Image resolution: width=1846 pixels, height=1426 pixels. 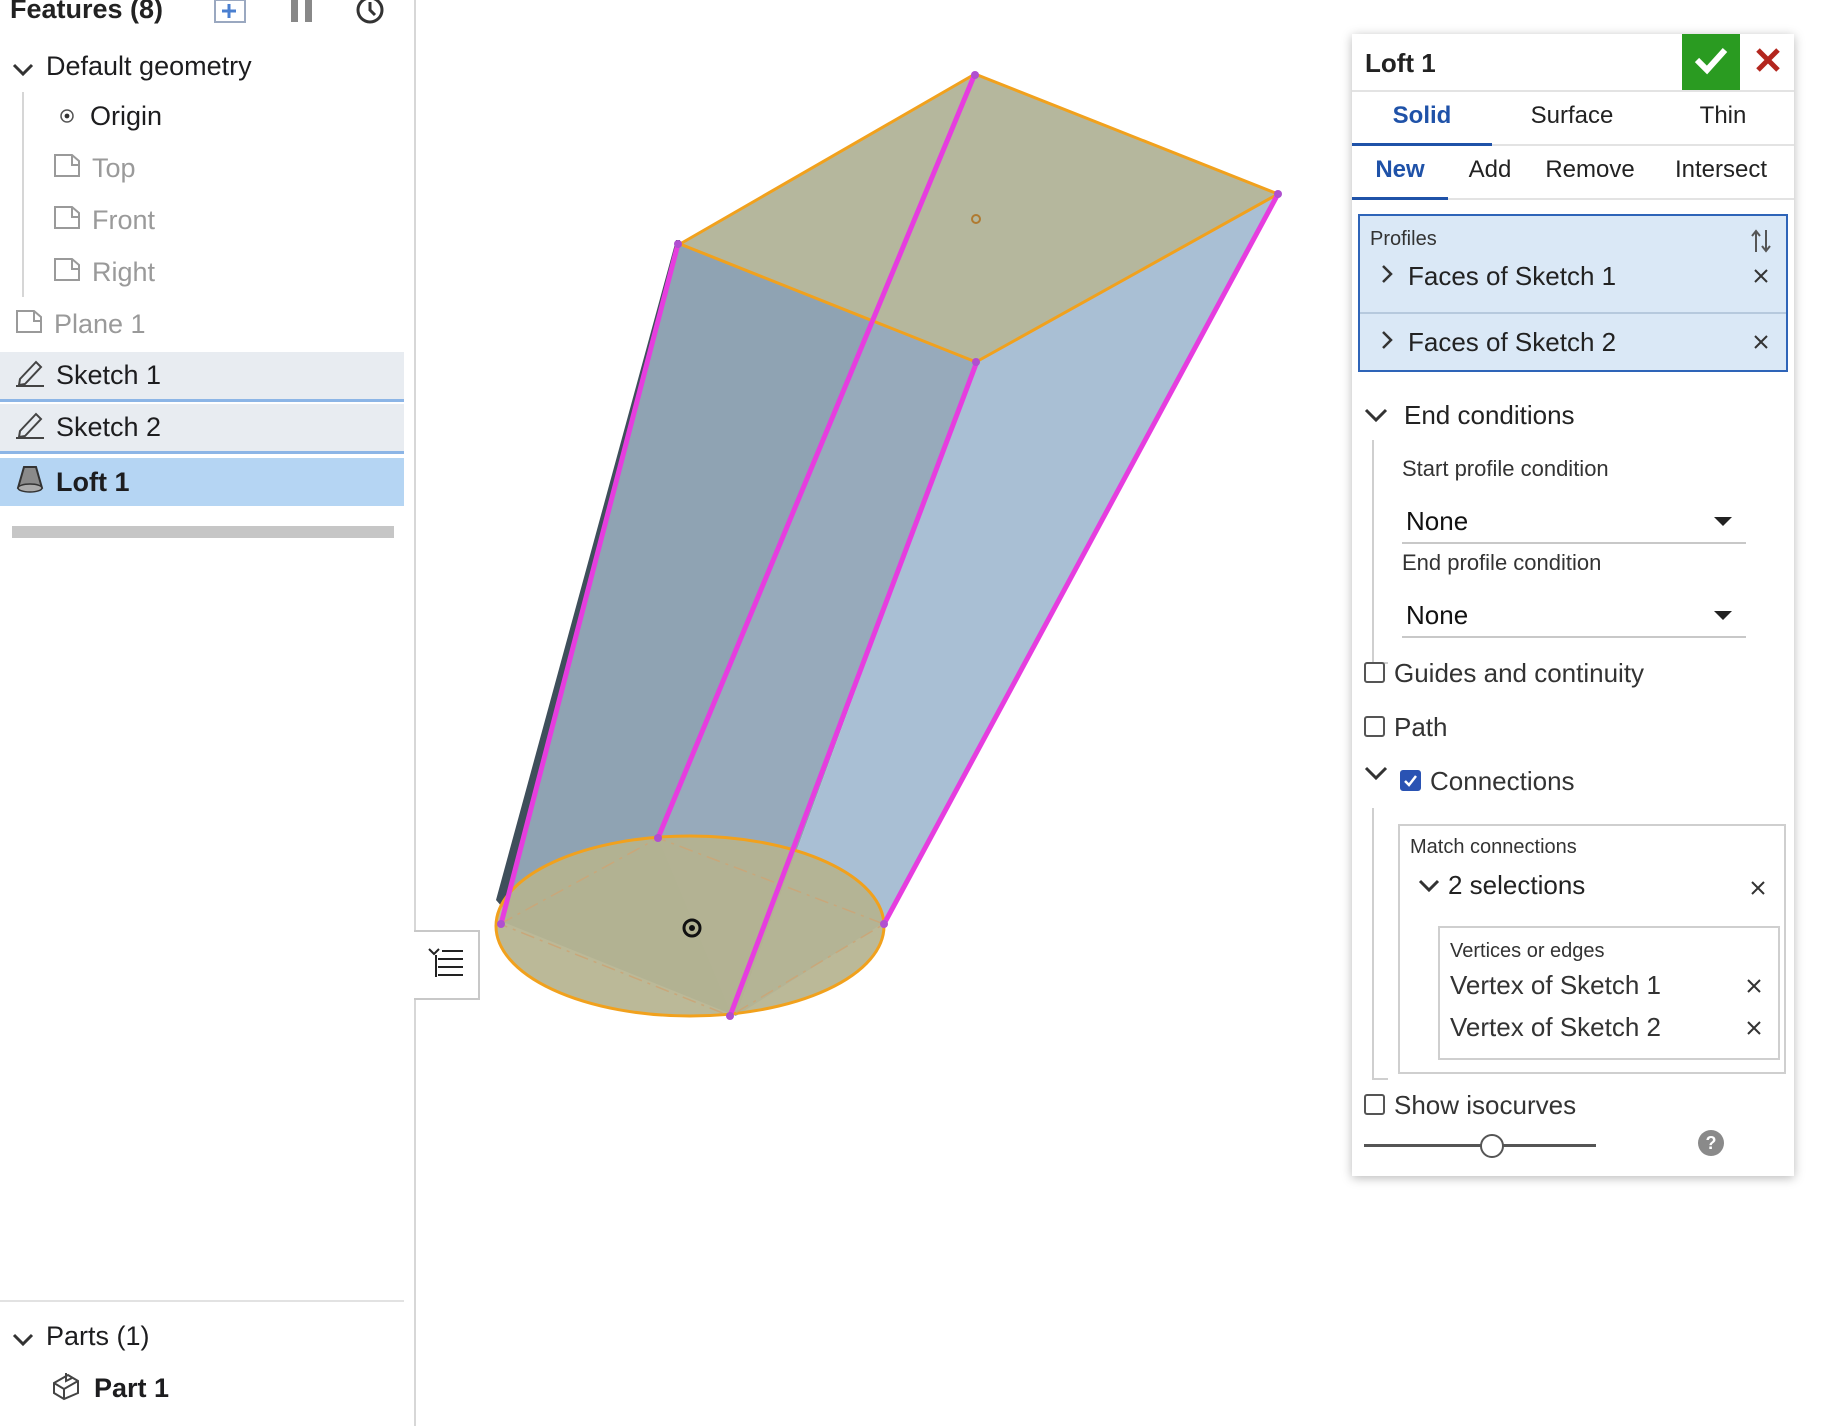 I want to click on help-icon: ?, so click(x=1711, y=1143).